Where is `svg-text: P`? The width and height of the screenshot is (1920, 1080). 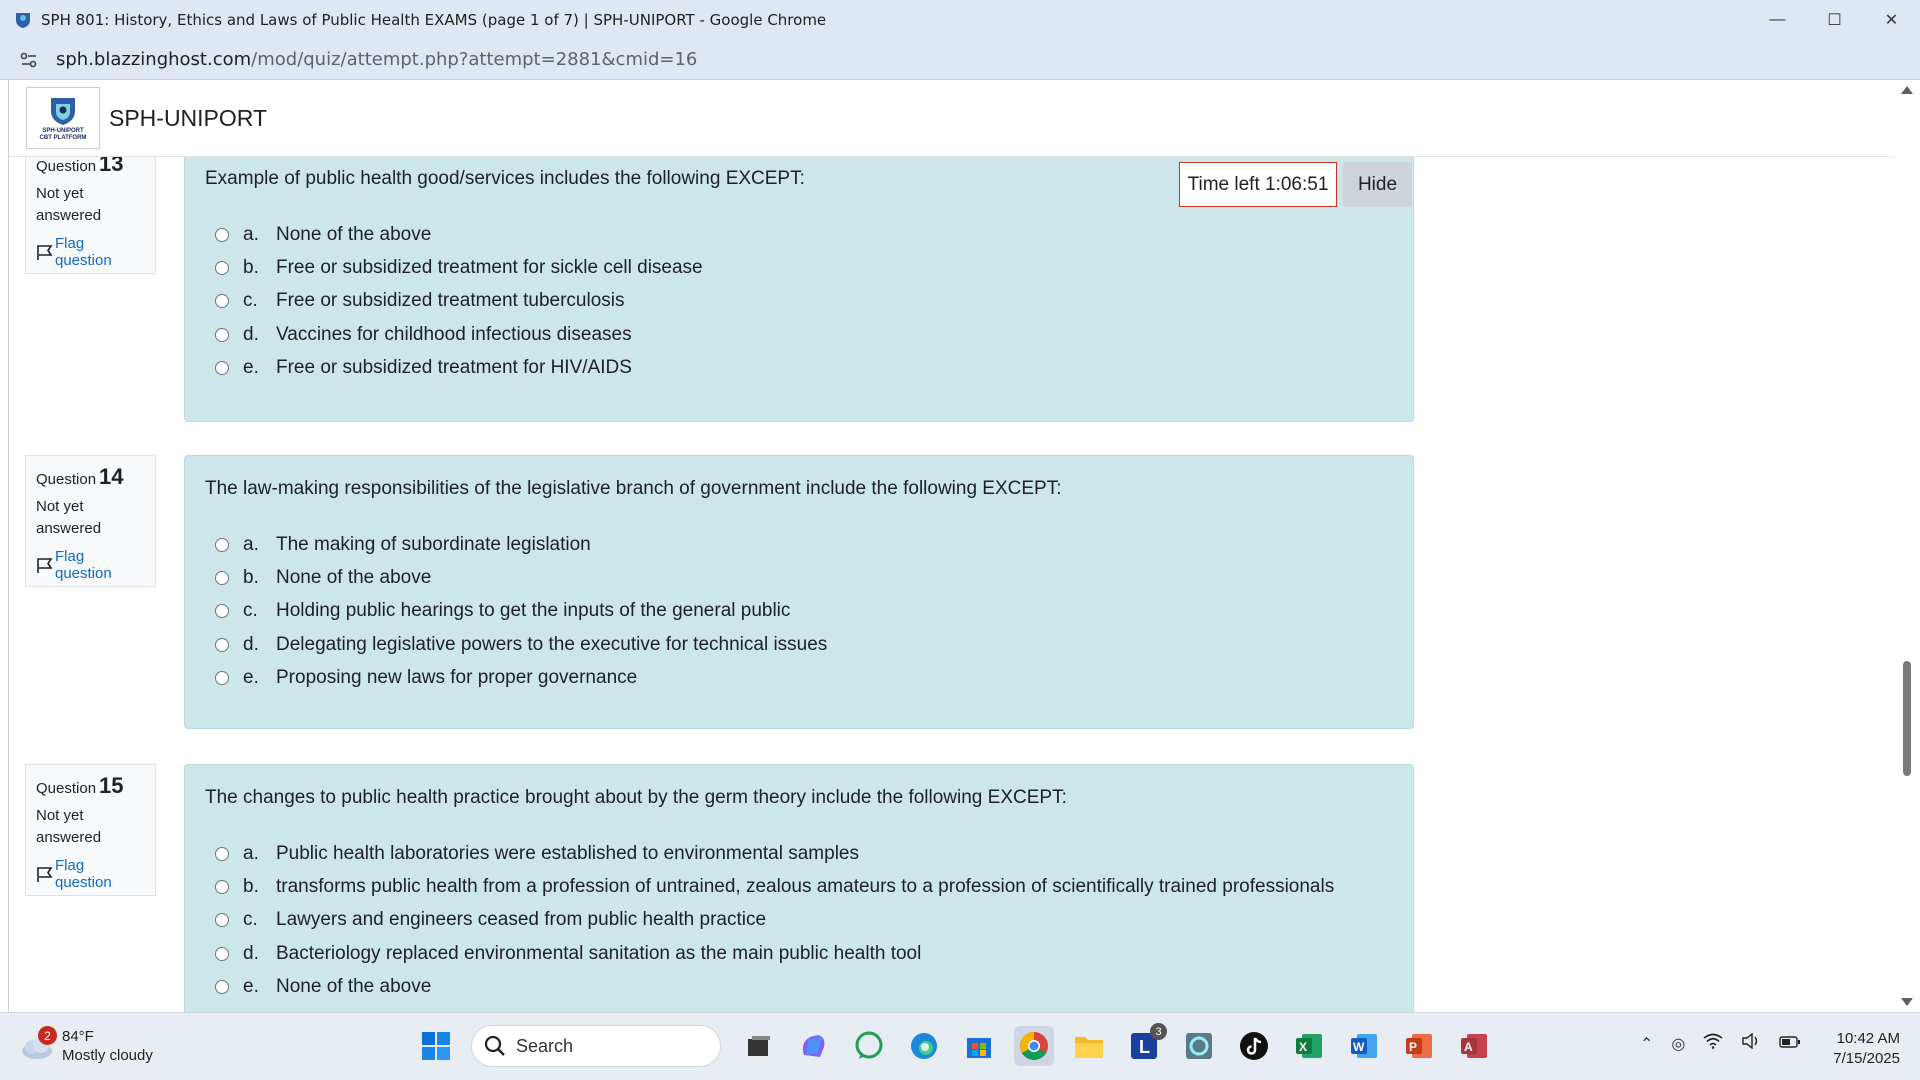 svg-text: P is located at coordinates (1413, 1047).